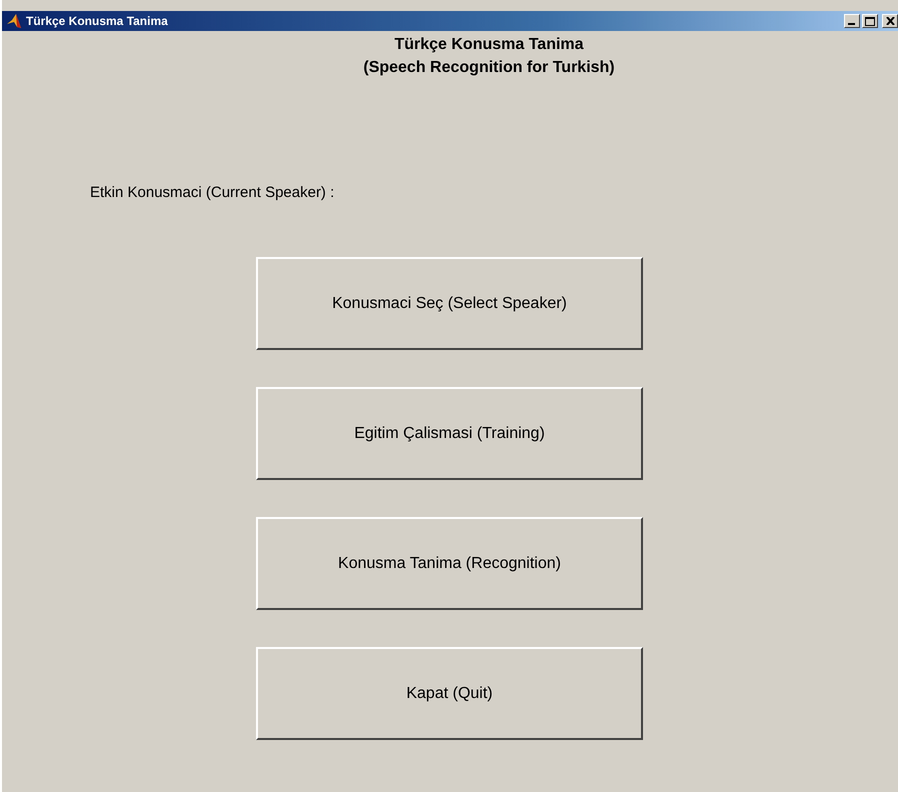 The height and width of the screenshot is (792, 898). What do you see at coordinates (449, 433) in the screenshot?
I see `action-button: Egitim Çalismasi (Training)` at bounding box center [449, 433].